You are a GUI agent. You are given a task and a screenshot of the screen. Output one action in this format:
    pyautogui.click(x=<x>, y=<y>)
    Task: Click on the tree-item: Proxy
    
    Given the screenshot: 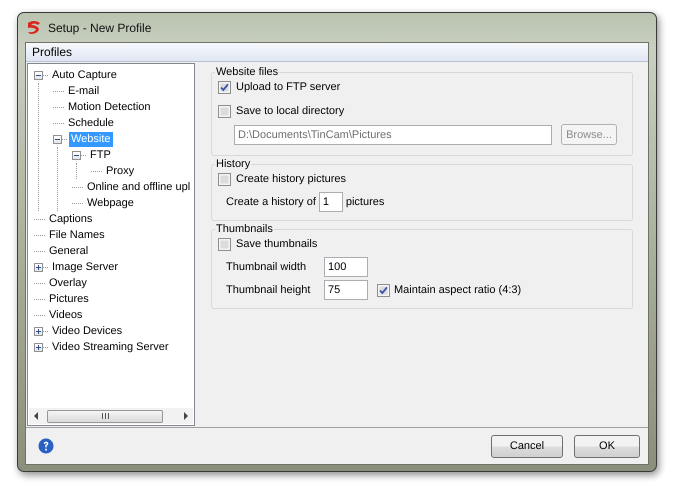 What is the action you would take?
    pyautogui.click(x=120, y=171)
    